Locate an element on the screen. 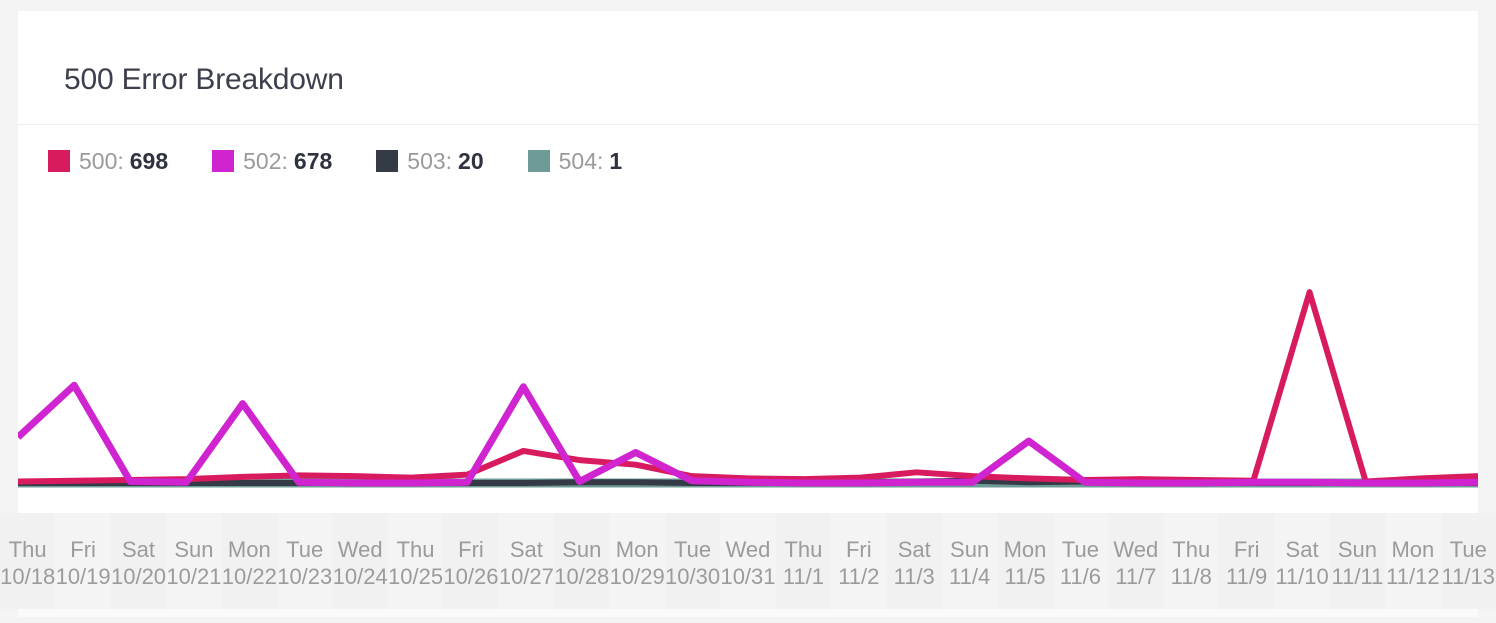 The width and height of the screenshot is (1496, 623). page-title: 500 Error Breakdown is located at coordinates (204, 79).